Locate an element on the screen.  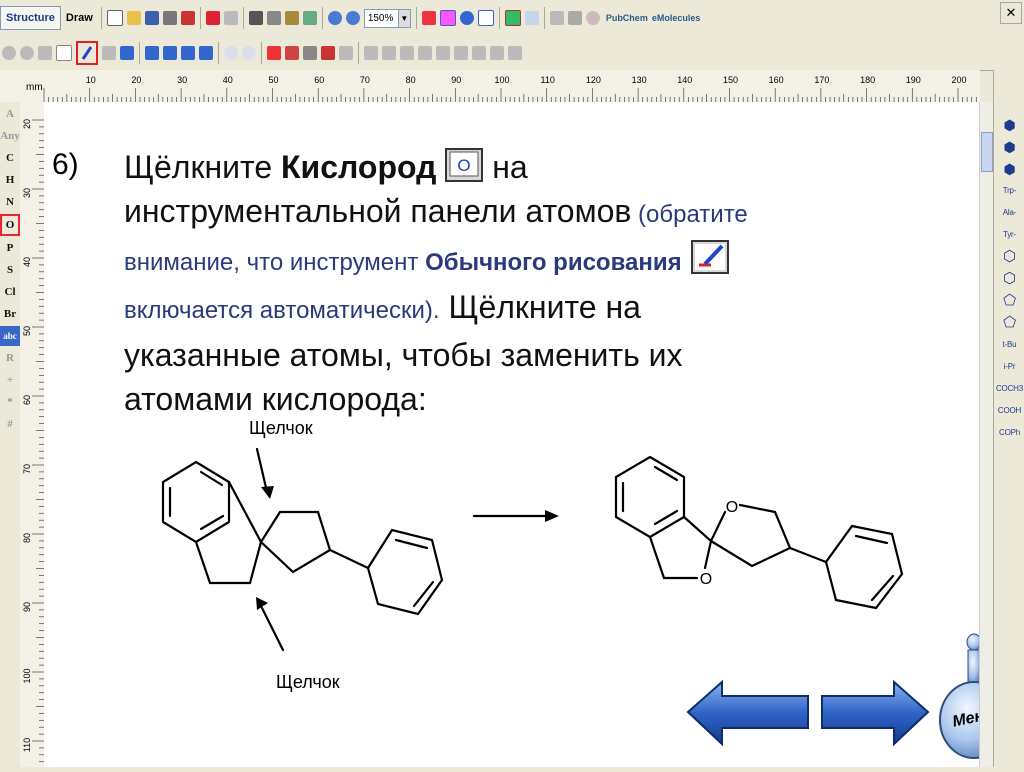
reactant-phenyl is located at coordinates (386, 572).